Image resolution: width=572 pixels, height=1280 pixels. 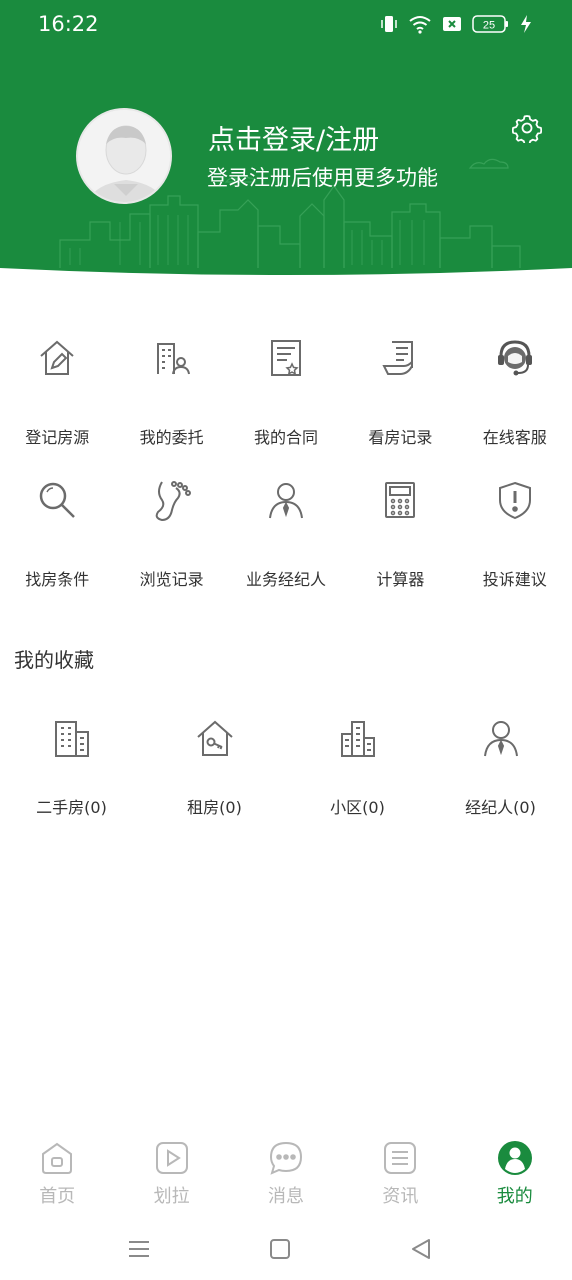 I want to click on favorites-title: 我的收藏, so click(x=54, y=660).